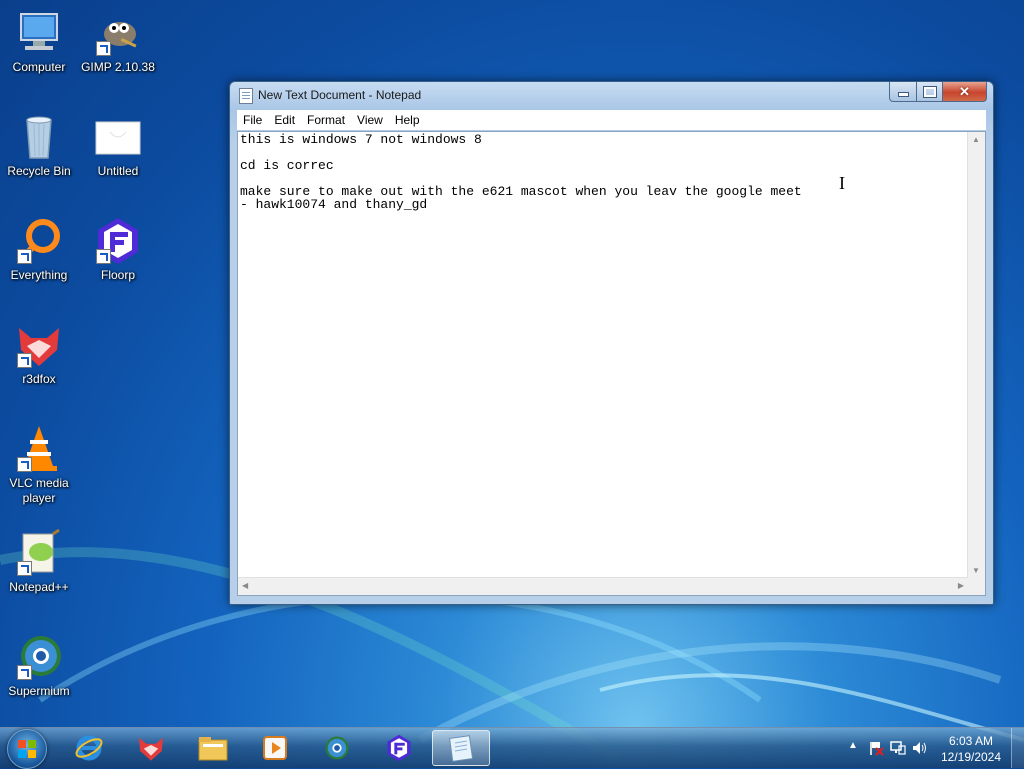  What do you see at coordinates (611, 120) in the screenshot?
I see `menu-bar: File Edit Format View Help` at bounding box center [611, 120].